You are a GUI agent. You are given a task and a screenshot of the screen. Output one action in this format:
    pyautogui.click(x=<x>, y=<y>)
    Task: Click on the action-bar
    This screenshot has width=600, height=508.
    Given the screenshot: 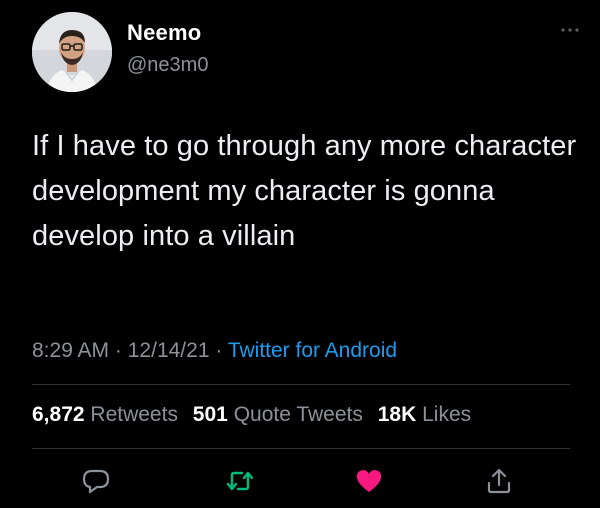 What is the action you would take?
    pyautogui.click(x=300, y=483)
    